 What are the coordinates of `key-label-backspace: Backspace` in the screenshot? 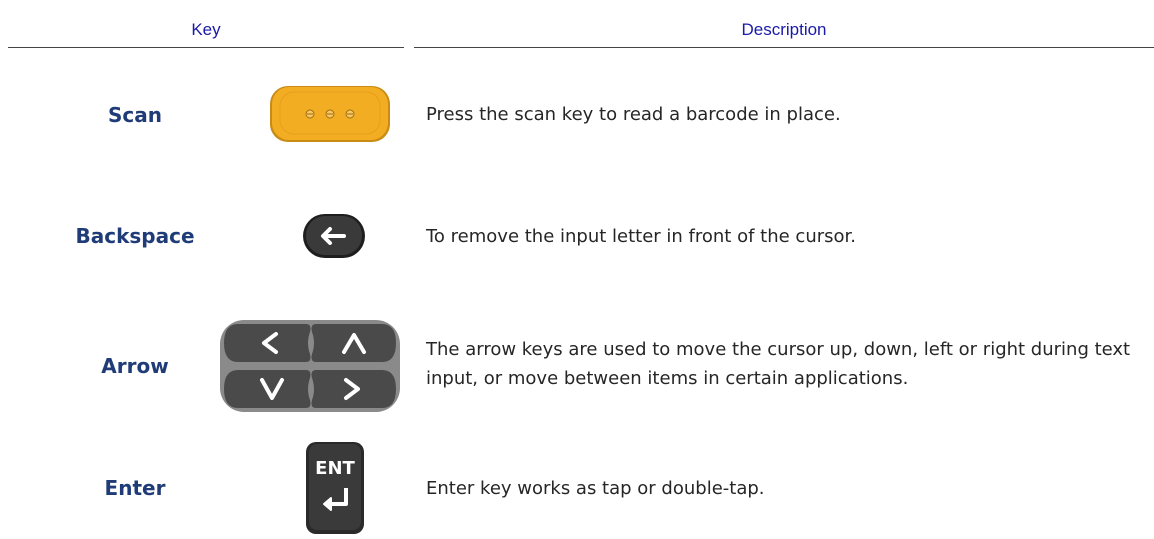 It's located at (135, 236).